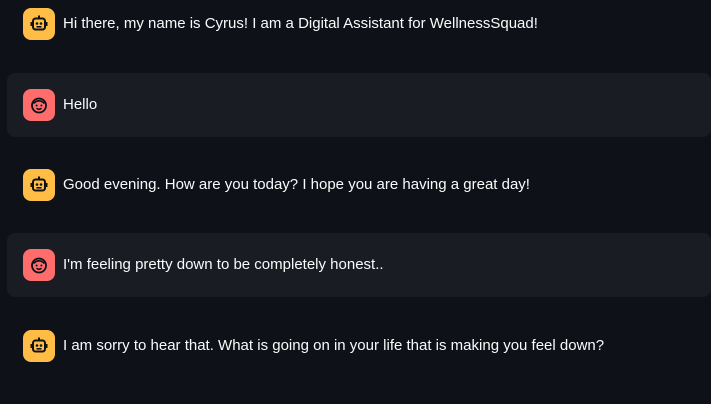  Describe the element at coordinates (80, 104) in the screenshot. I see `message-text: Hello` at that location.